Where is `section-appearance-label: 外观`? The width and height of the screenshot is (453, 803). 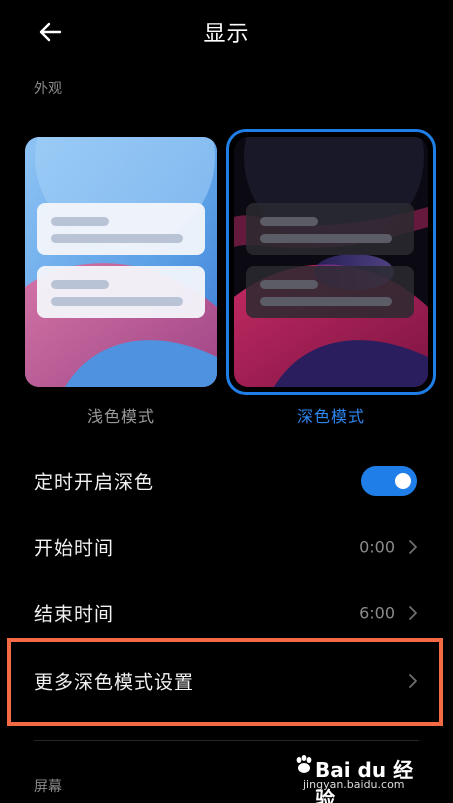
section-appearance-label: 外观 is located at coordinates (48, 89).